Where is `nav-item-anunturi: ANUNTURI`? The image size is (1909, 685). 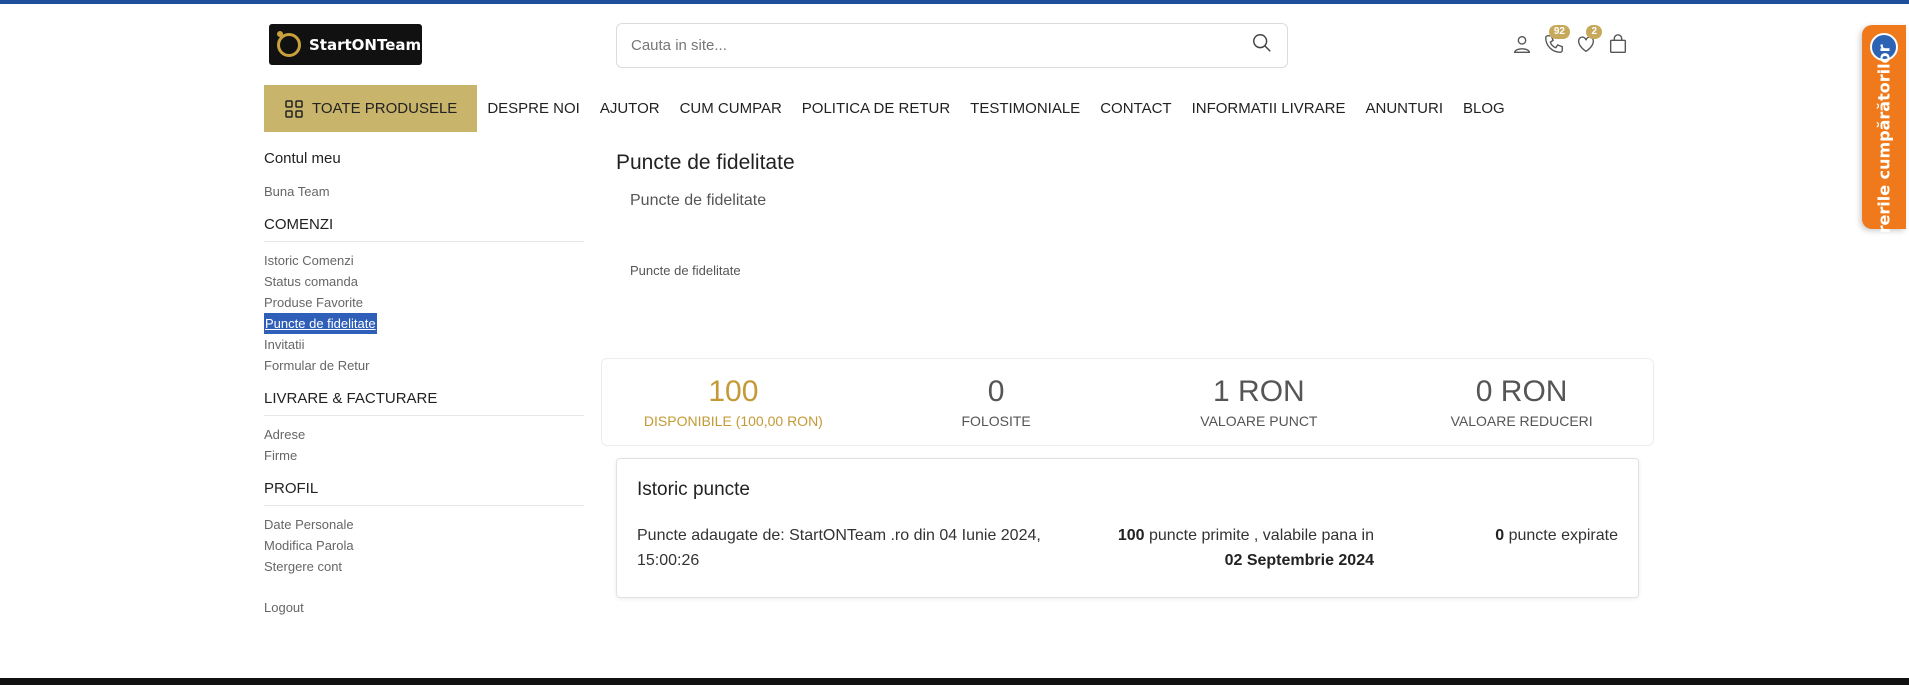 nav-item-anunturi: ANUNTURI is located at coordinates (1404, 108).